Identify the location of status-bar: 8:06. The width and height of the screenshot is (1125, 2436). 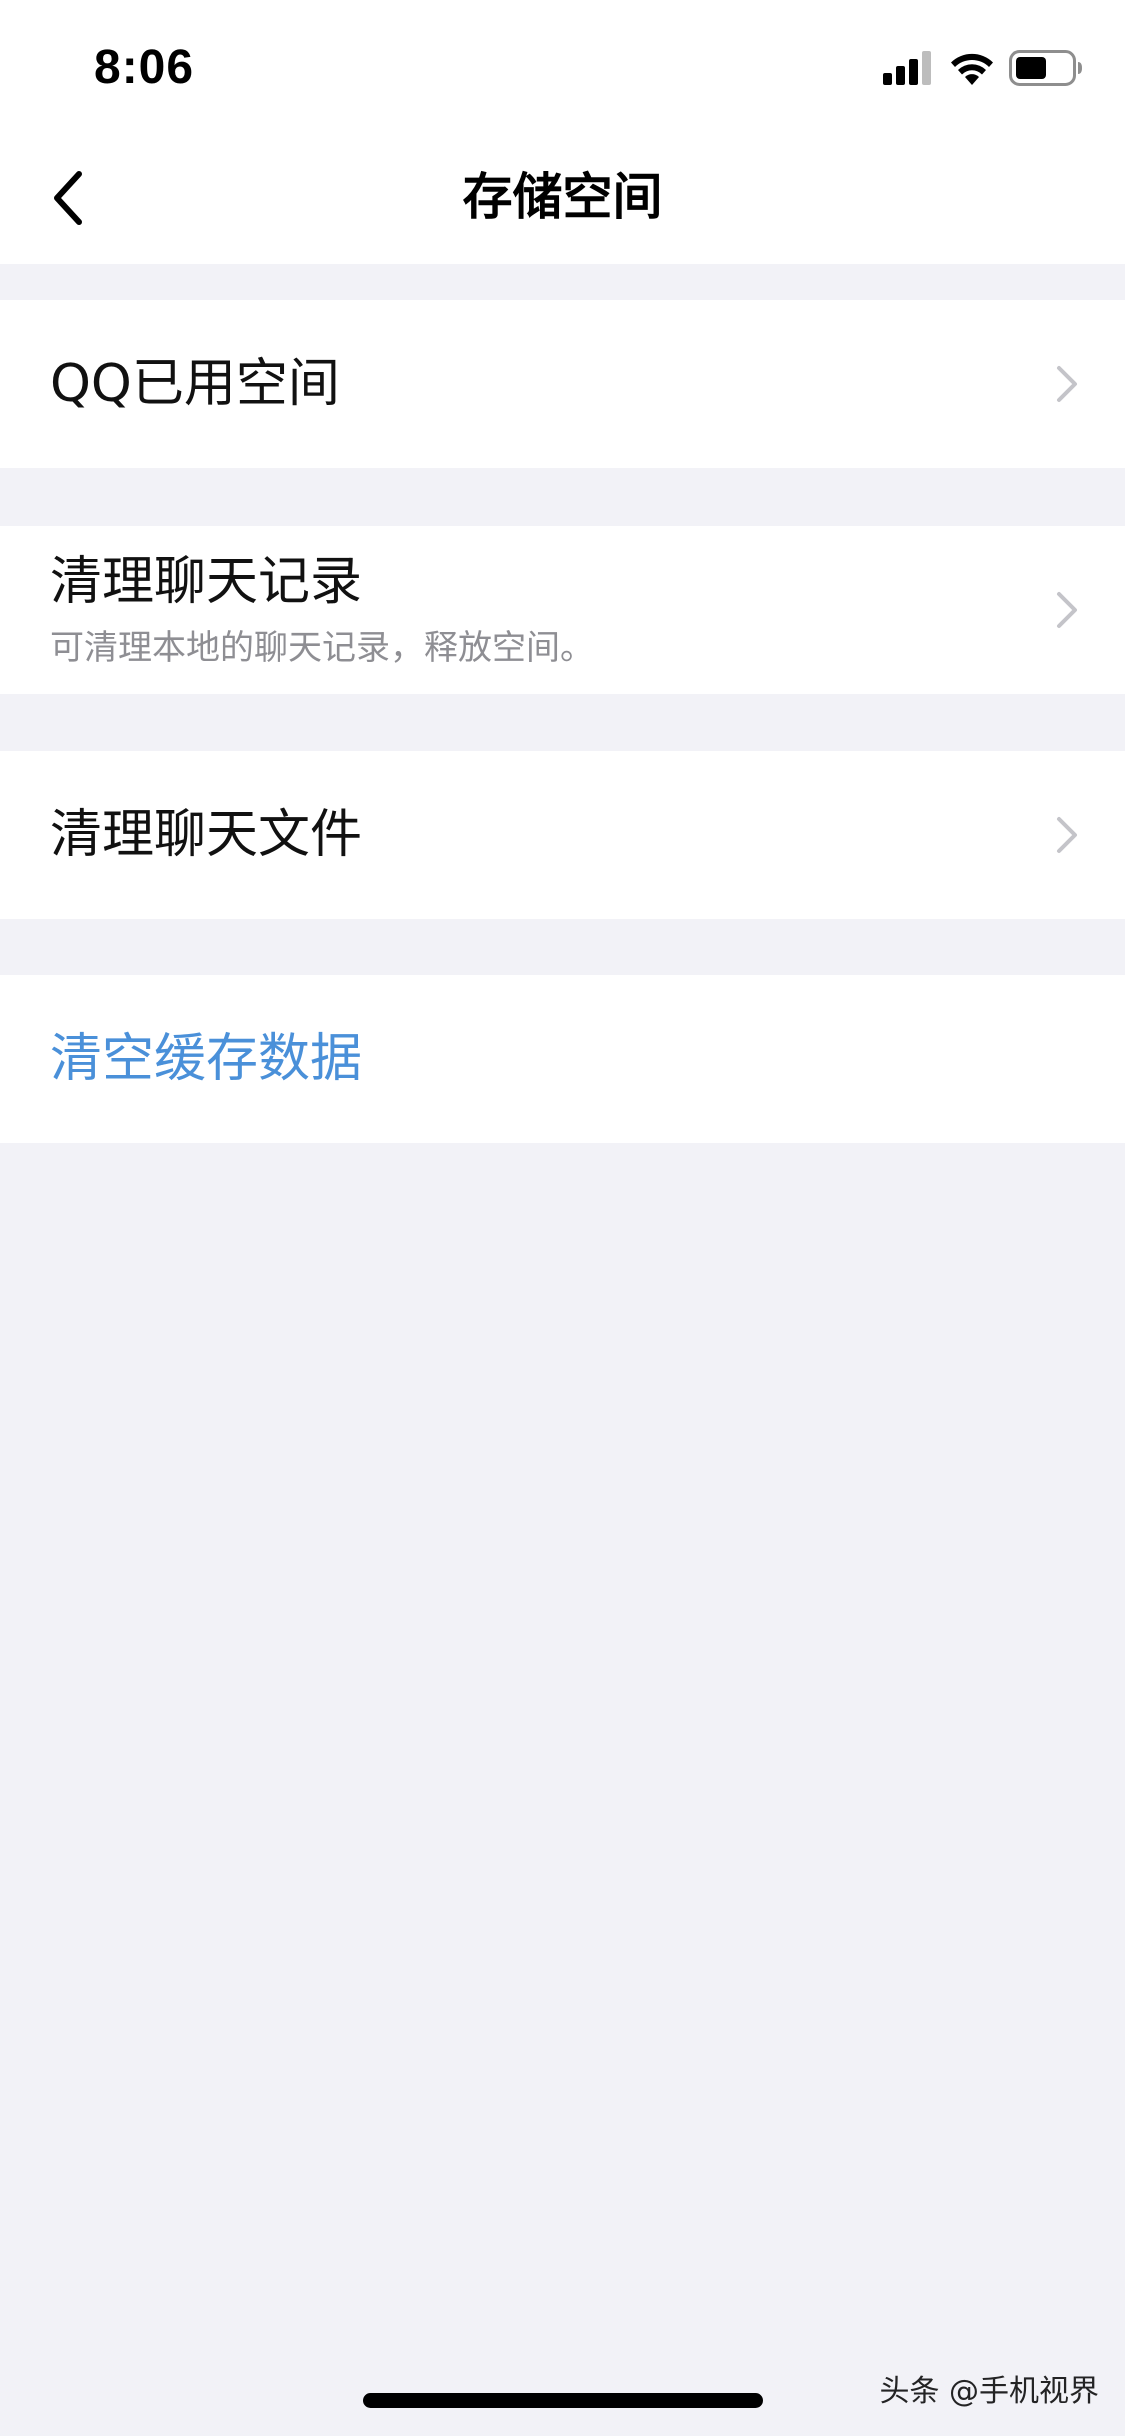
(562, 66).